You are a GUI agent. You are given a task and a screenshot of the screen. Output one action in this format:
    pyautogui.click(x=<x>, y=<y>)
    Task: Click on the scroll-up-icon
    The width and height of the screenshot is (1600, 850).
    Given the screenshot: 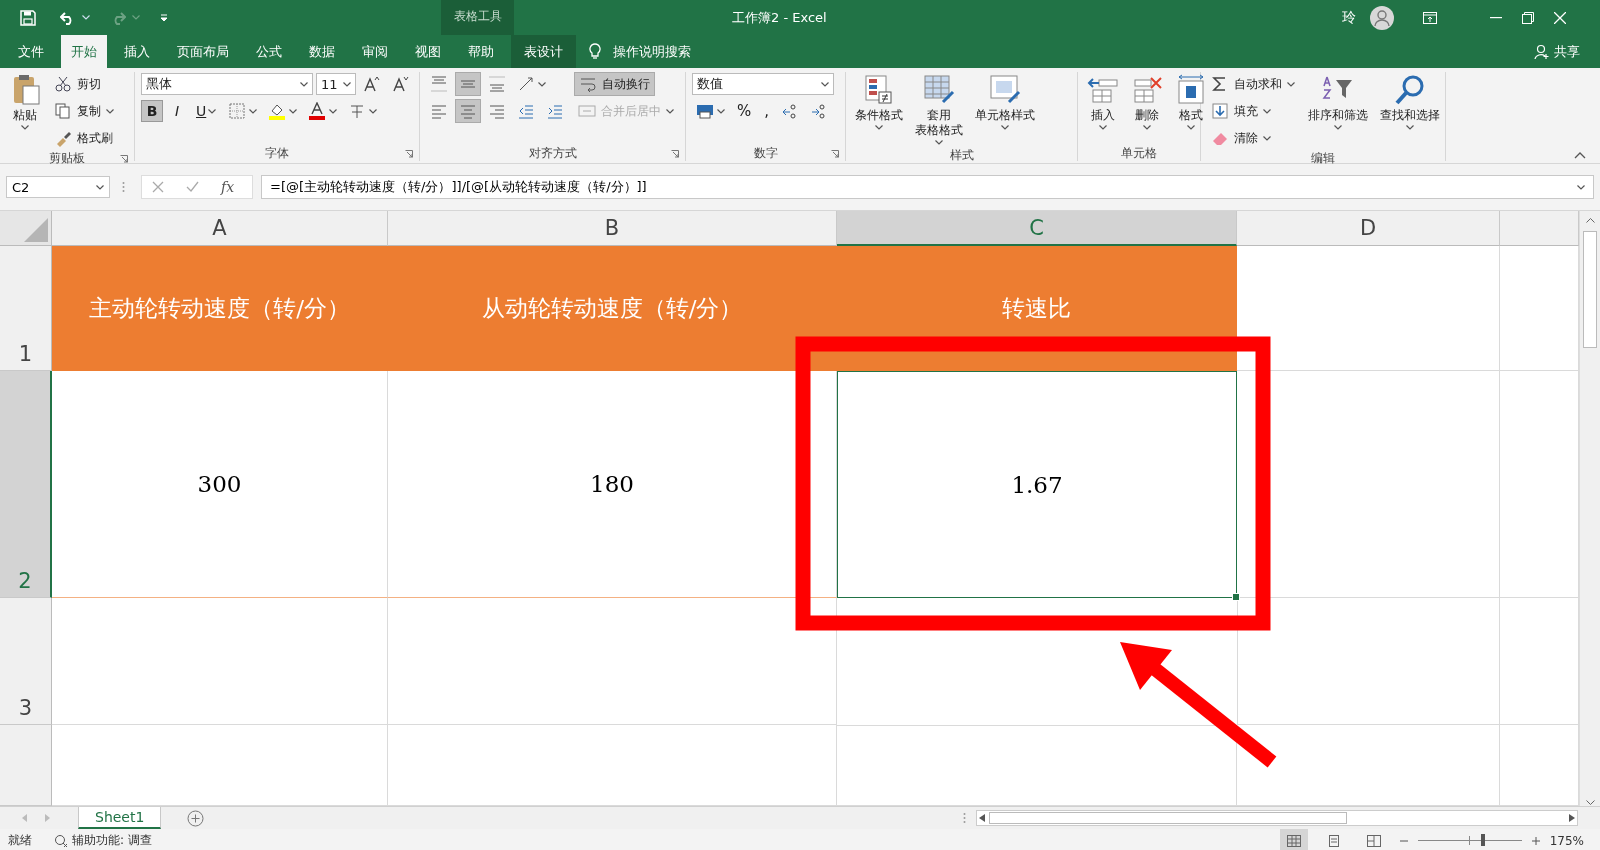 What is the action you would take?
    pyautogui.click(x=1590, y=220)
    